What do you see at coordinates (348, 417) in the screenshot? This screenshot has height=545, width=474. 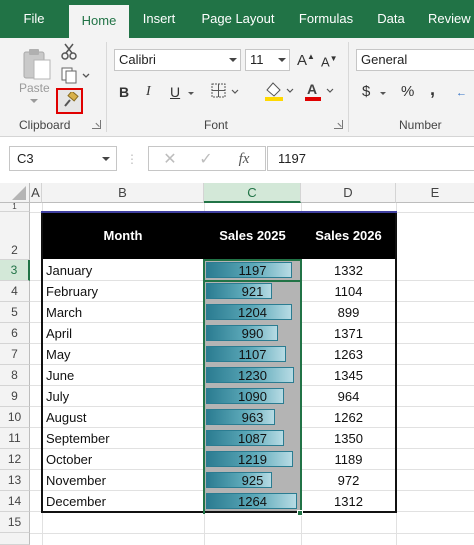 I see `cell-sales-2026: 1262` at bounding box center [348, 417].